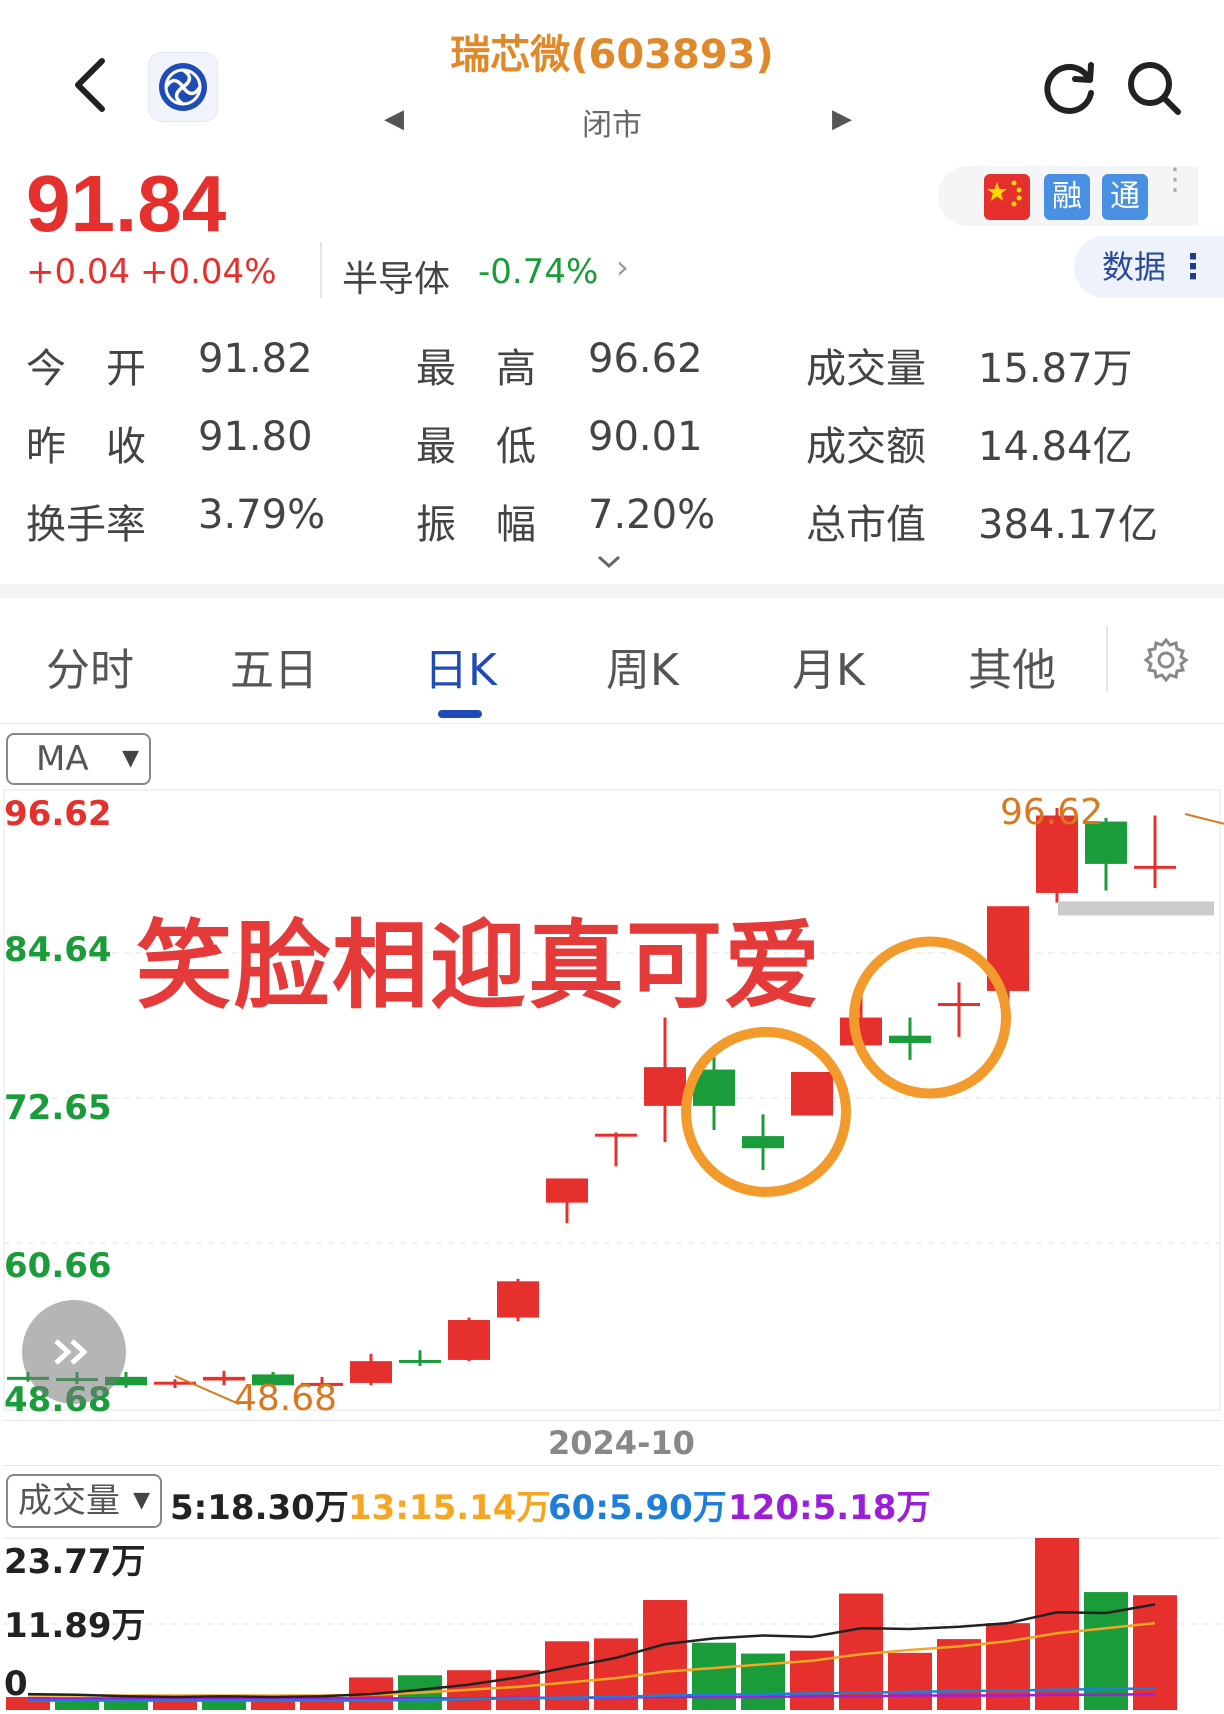 This screenshot has width=1224, height=1714. Describe the element at coordinates (16, 1684) in the screenshot. I see `volume-axis-label: 0` at that location.